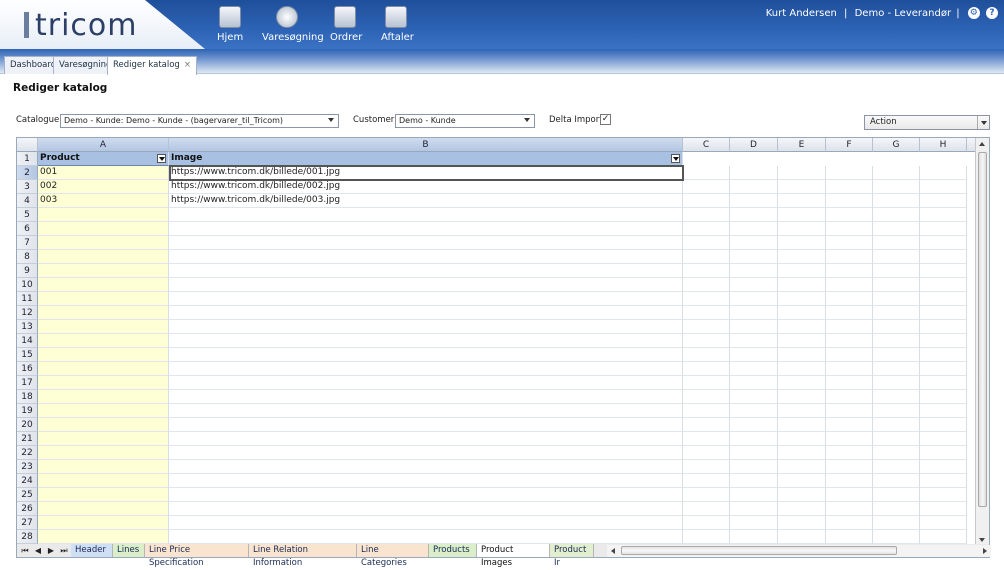 This screenshot has height=570, width=1004. Describe the element at coordinates (161, 158) in the screenshot. I see `filter-dropdown-icon` at that location.